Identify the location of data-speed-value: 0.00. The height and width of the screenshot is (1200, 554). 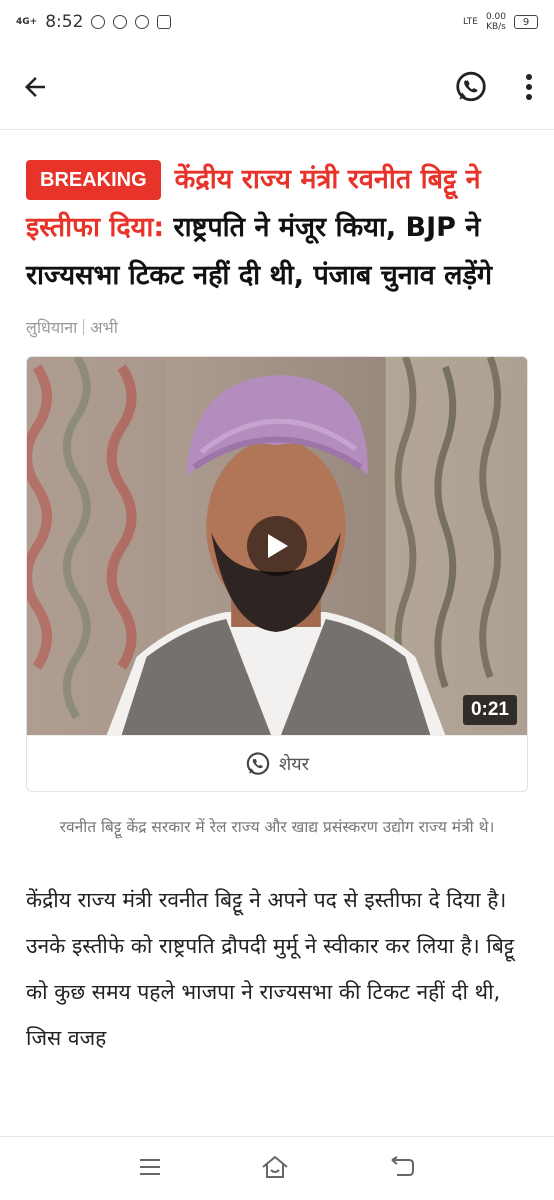
(495, 17).